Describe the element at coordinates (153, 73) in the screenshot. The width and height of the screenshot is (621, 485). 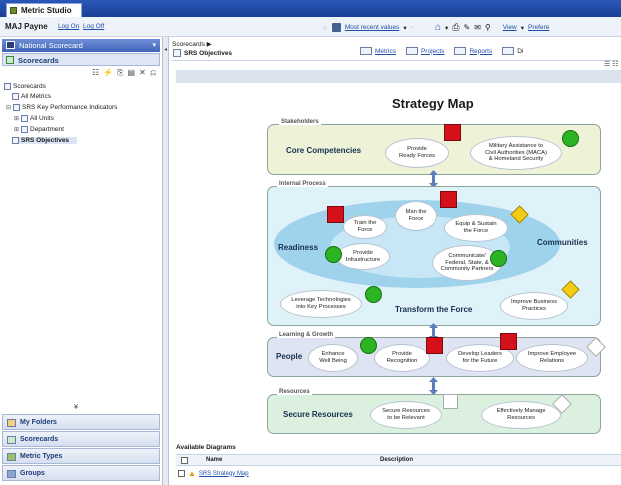
I see `refresh-icon: ⎌` at that location.